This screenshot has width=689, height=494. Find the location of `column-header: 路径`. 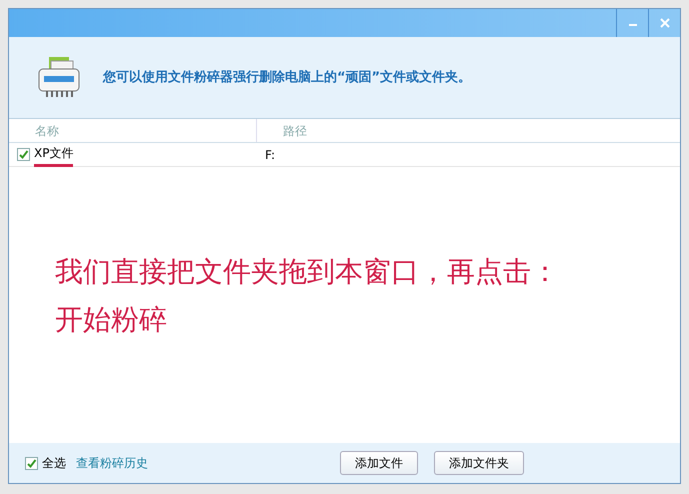

column-header: 路径 is located at coordinates (295, 131).